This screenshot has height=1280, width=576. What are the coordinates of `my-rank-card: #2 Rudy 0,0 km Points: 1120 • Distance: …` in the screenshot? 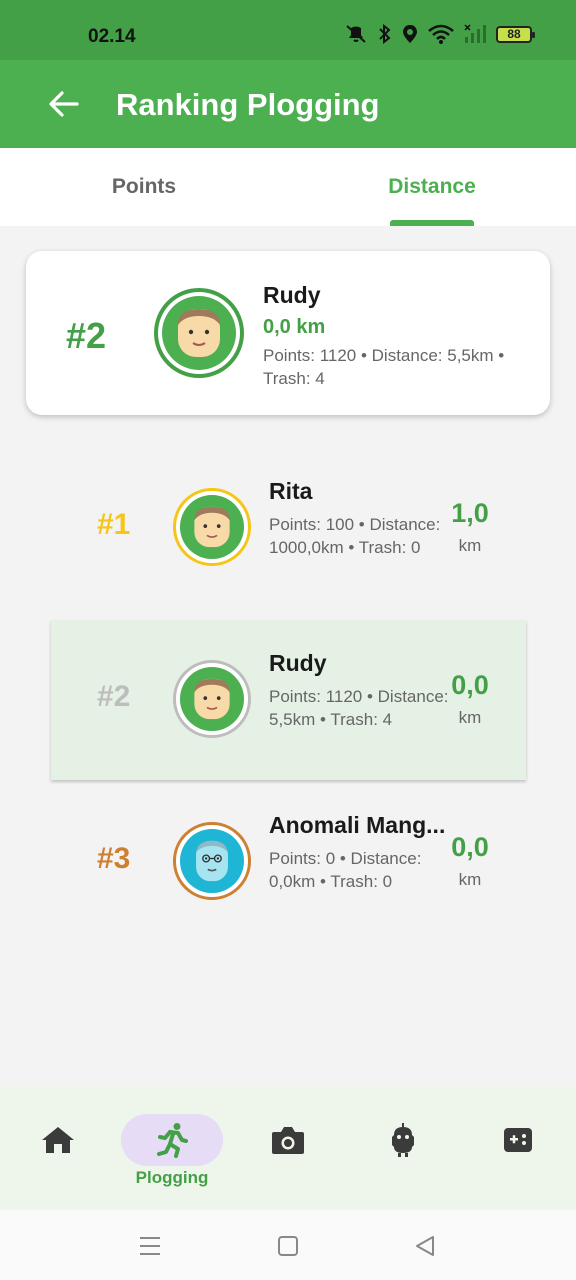 It's located at (288, 333).